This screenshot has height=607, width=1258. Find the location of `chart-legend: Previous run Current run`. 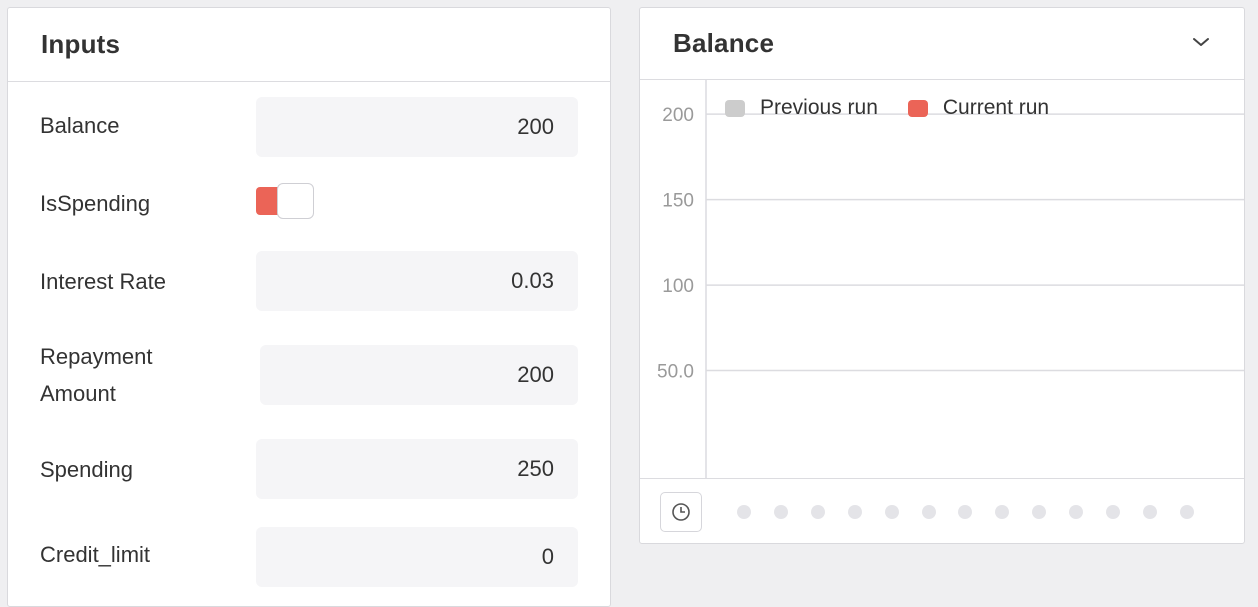

chart-legend: Previous run Current run is located at coordinates (902, 108).